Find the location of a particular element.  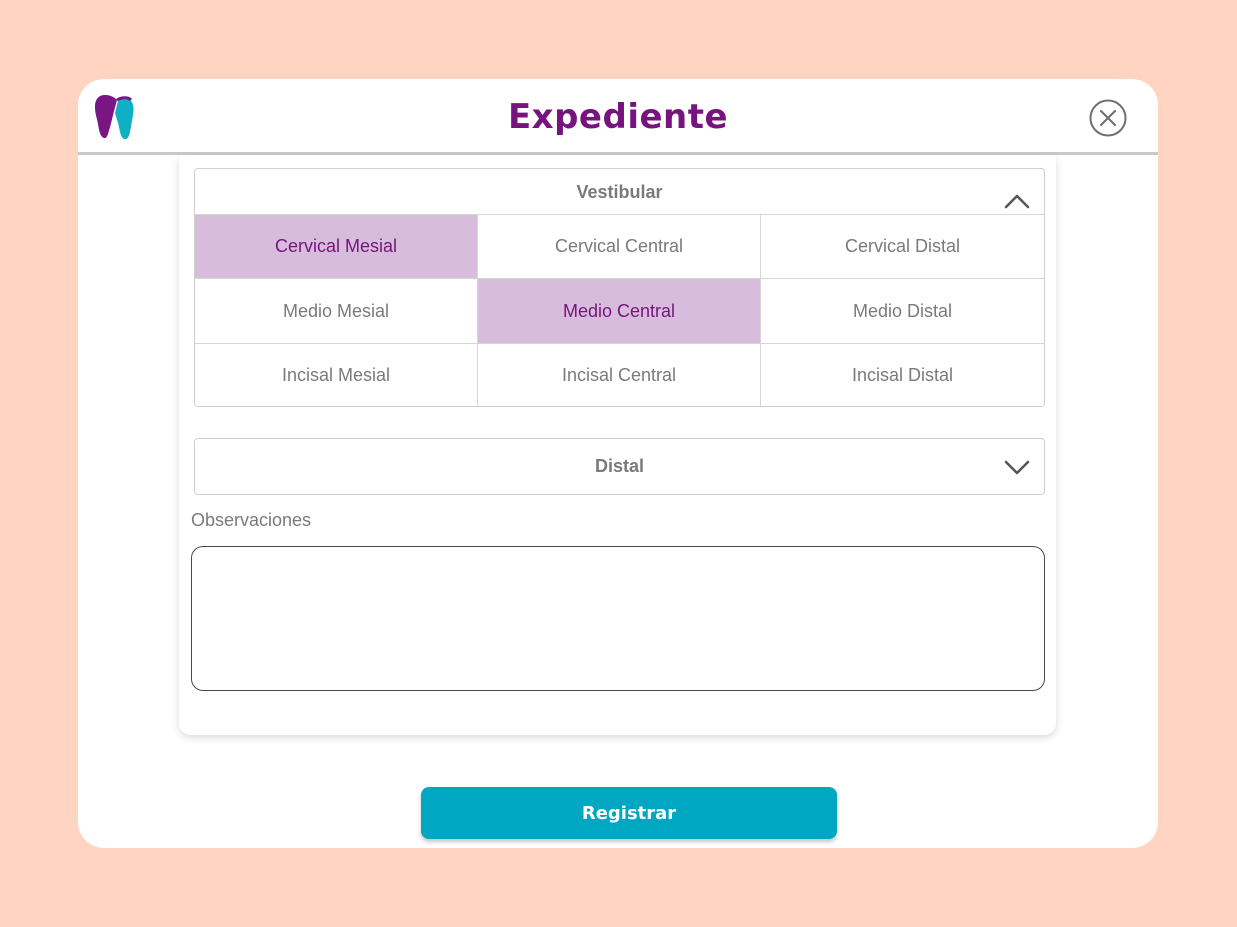

page-title: Expediente is located at coordinates (618, 117).